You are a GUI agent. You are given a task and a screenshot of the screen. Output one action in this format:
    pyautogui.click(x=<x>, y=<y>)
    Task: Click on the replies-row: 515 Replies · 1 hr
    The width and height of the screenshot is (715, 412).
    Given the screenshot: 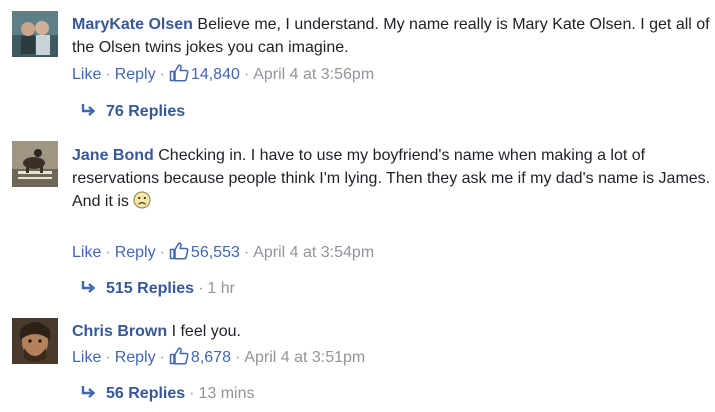 What is the action you would take?
    pyautogui.click(x=157, y=289)
    